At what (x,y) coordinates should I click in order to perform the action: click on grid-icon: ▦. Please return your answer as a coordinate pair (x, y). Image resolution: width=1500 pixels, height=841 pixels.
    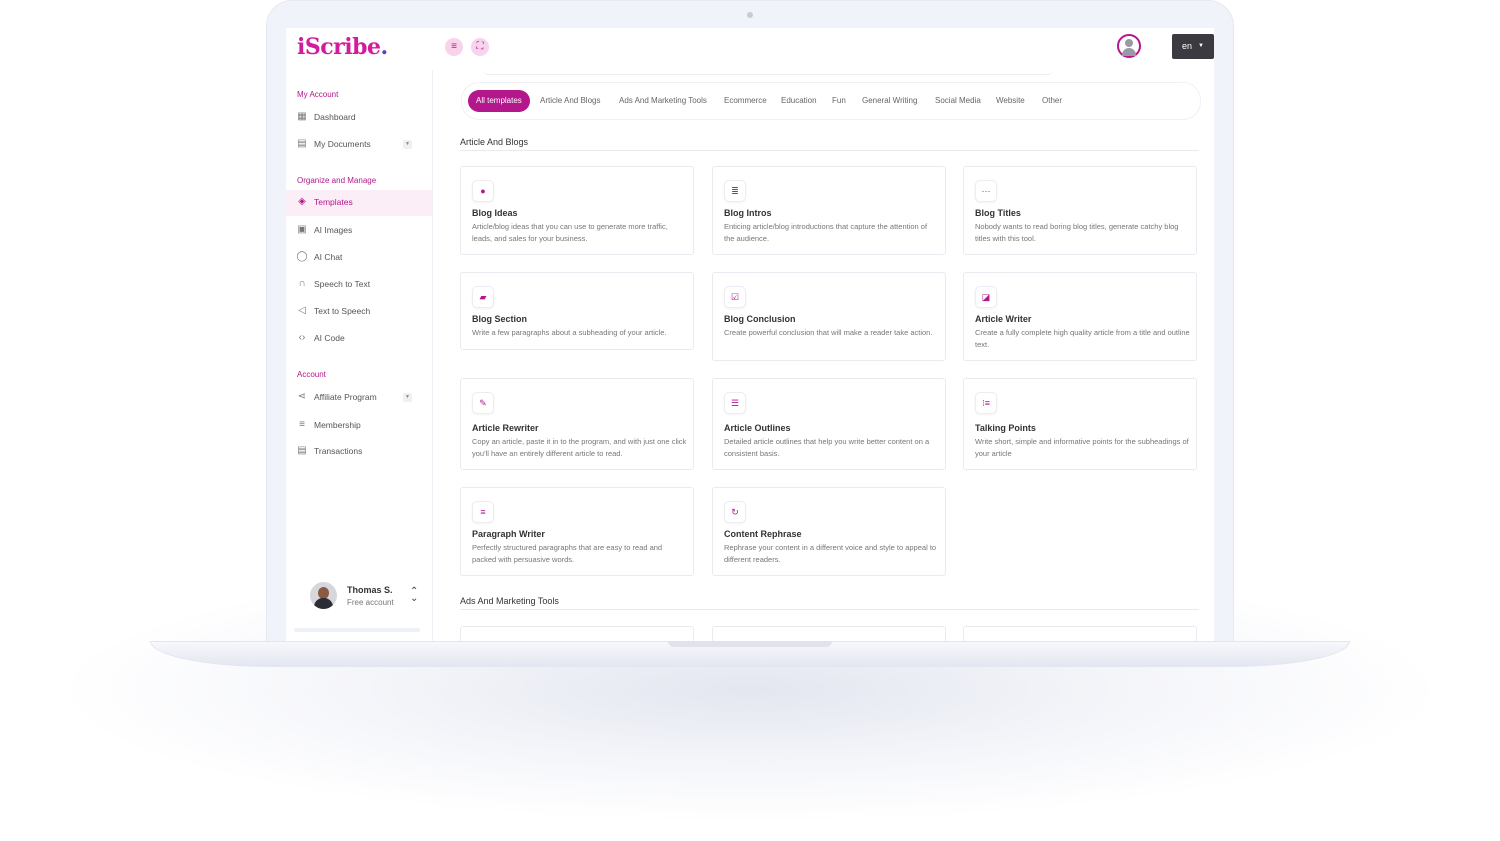
    Looking at the image, I should click on (302, 116).